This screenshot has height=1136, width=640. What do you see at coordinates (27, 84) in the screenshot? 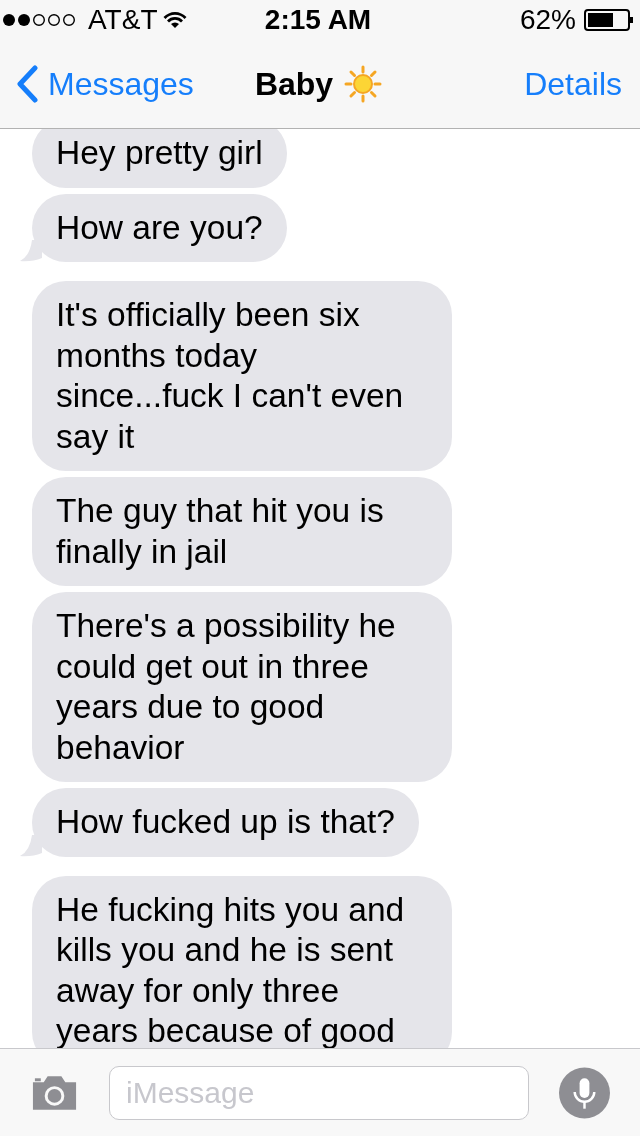
I see `chevron-icon` at bounding box center [27, 84].